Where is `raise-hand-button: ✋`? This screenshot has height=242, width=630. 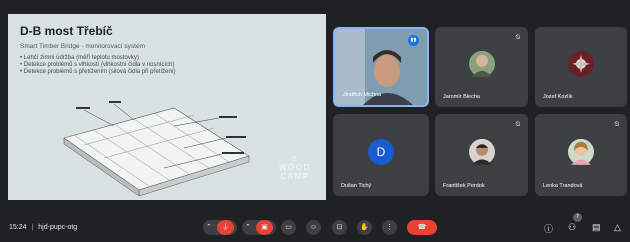 raise-hand-button: ✋ is located at coordinates (364, 227).